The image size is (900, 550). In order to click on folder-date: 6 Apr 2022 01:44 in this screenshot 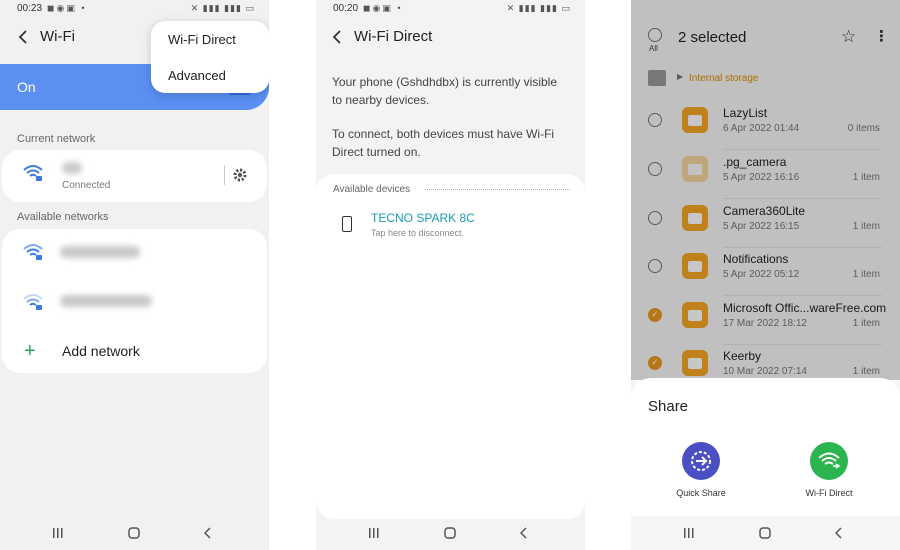, I will do `click(761, 128)`.